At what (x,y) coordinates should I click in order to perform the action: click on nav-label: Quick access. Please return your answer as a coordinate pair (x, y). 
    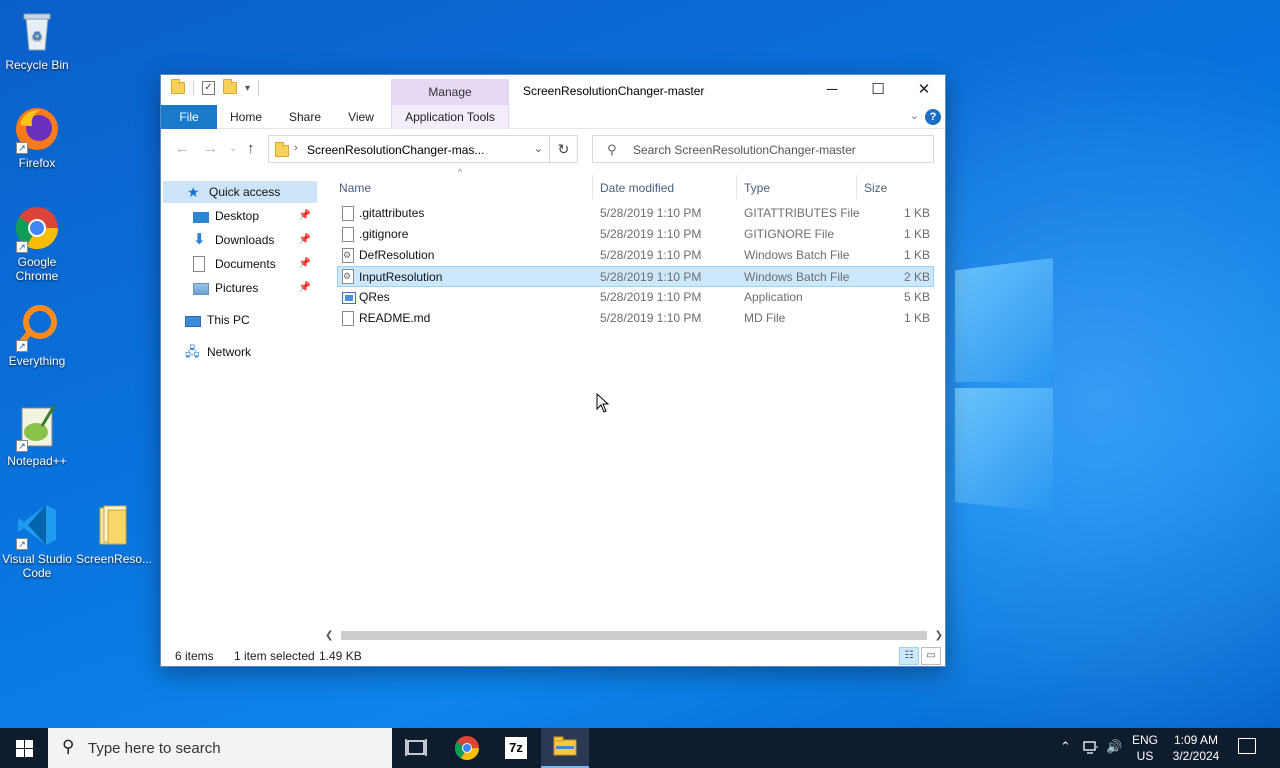
    Looking at the image, I should click on (245, 192).